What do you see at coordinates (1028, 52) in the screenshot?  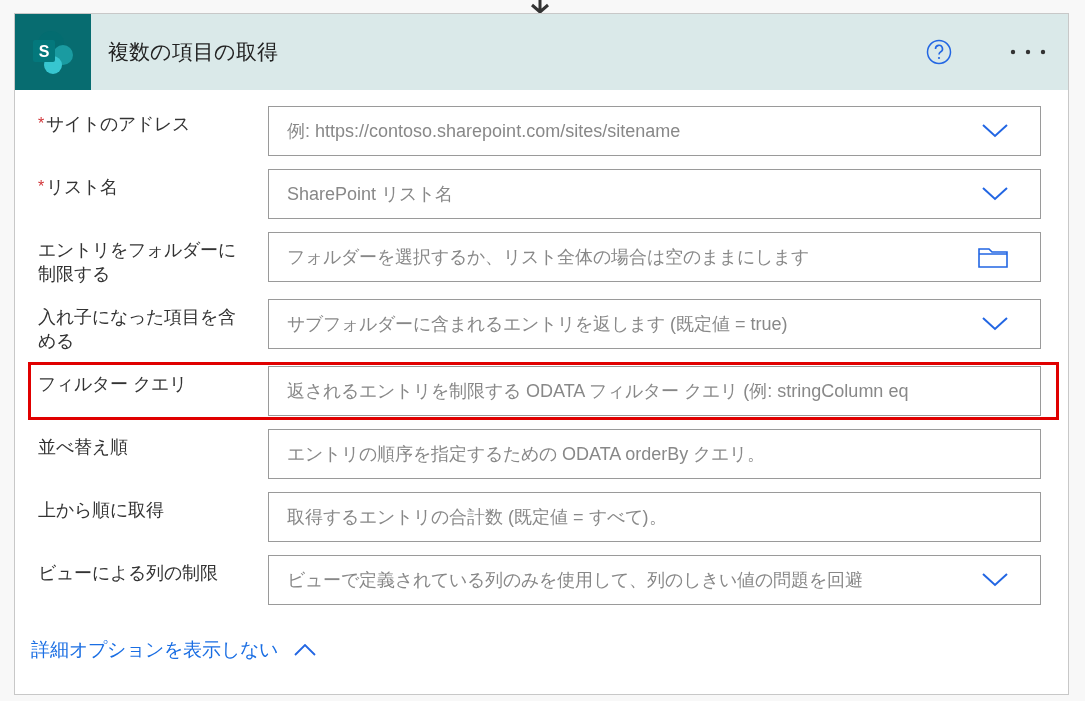 I see `more-options-icon` at bounding box center [1028, 52].